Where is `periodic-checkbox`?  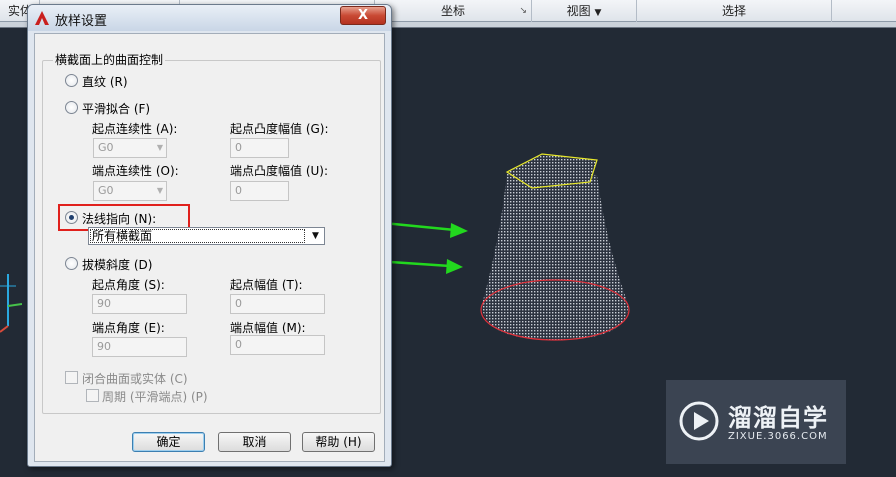
periodic-checkbox is located at coordinates (92, 395).